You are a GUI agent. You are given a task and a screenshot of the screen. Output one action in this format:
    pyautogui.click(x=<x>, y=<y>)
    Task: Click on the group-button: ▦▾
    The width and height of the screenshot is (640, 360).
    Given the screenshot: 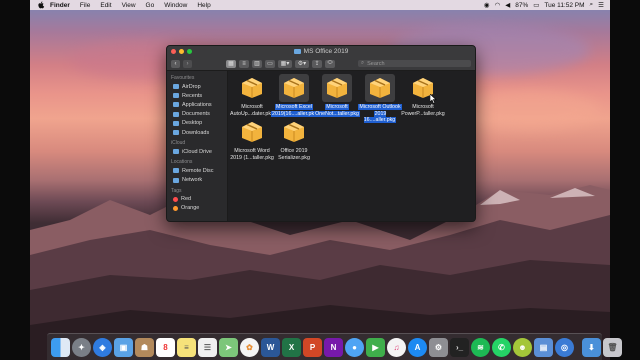 What is the action you would take?
    pyautogui.click(x=285, y=63)
    